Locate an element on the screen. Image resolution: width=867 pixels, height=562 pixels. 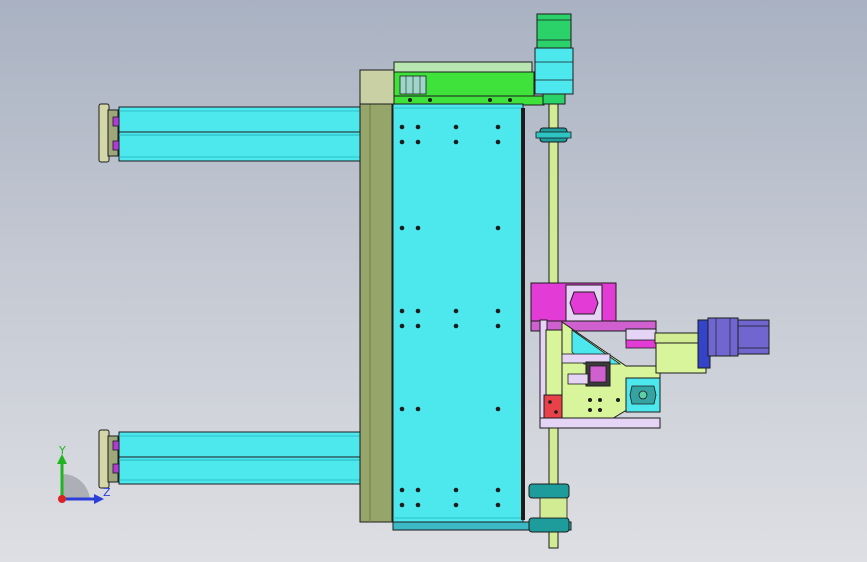
leveling-foot-top is located at coordinates (109, 133).